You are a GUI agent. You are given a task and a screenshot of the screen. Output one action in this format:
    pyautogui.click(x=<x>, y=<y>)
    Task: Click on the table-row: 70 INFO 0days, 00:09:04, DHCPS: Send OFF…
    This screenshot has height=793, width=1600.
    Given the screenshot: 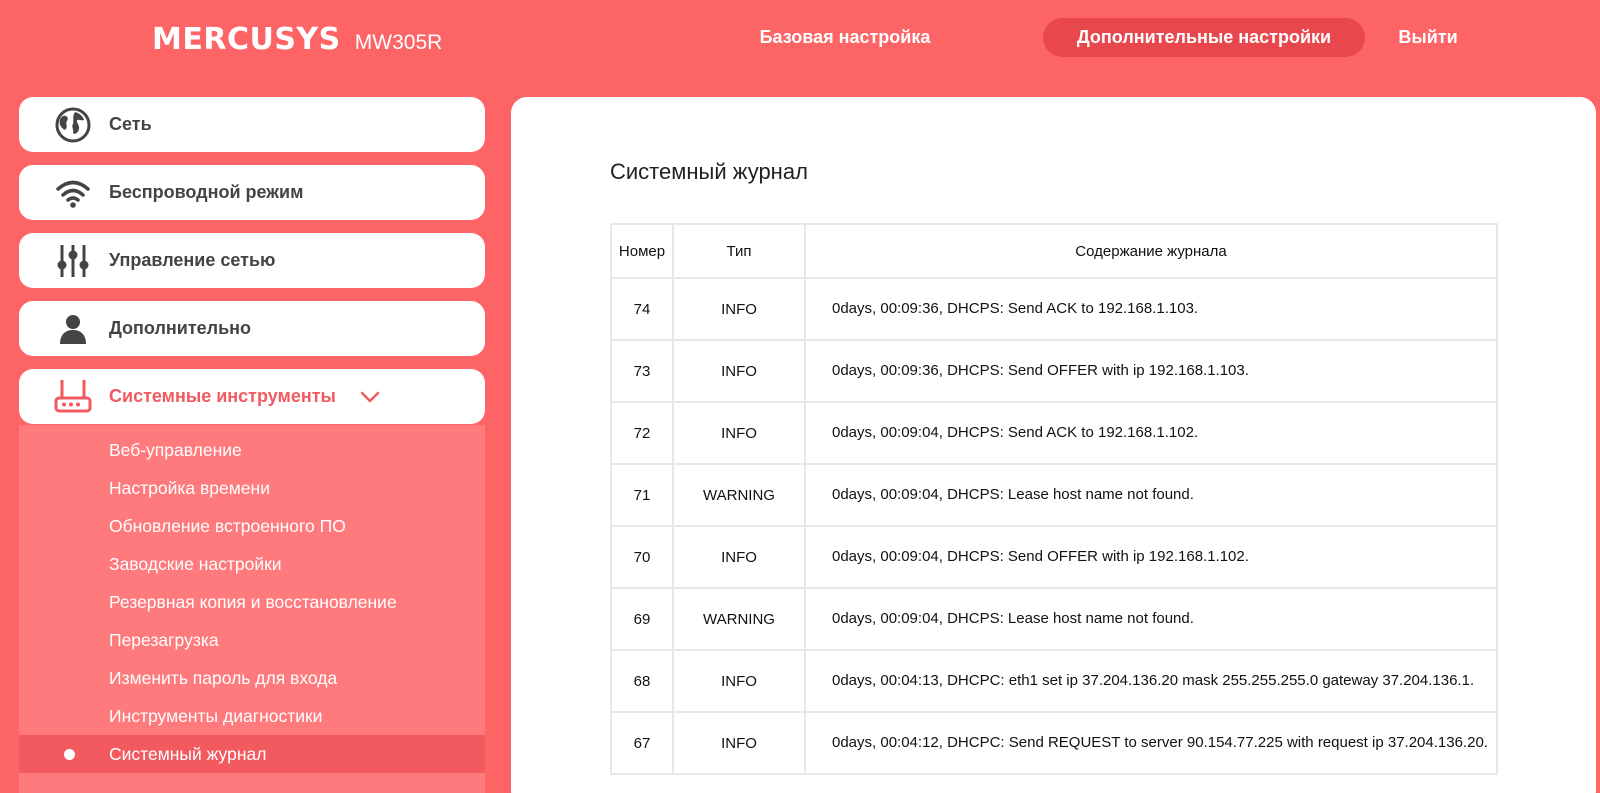 What is the action you would take?
    pyautogui.click(x=1054, y=557)
    